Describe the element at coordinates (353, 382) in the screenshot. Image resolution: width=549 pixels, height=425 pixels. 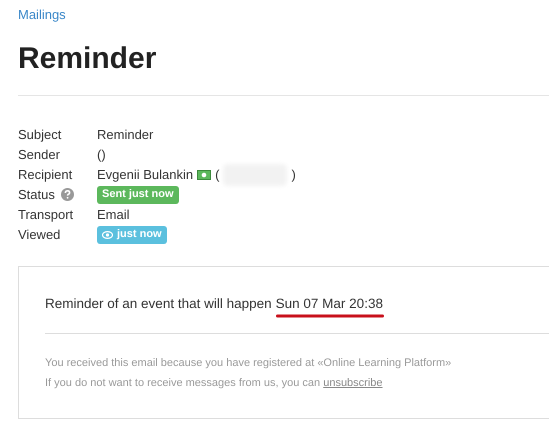
I see `unsubscribe-link: unsubscribe` at that location.